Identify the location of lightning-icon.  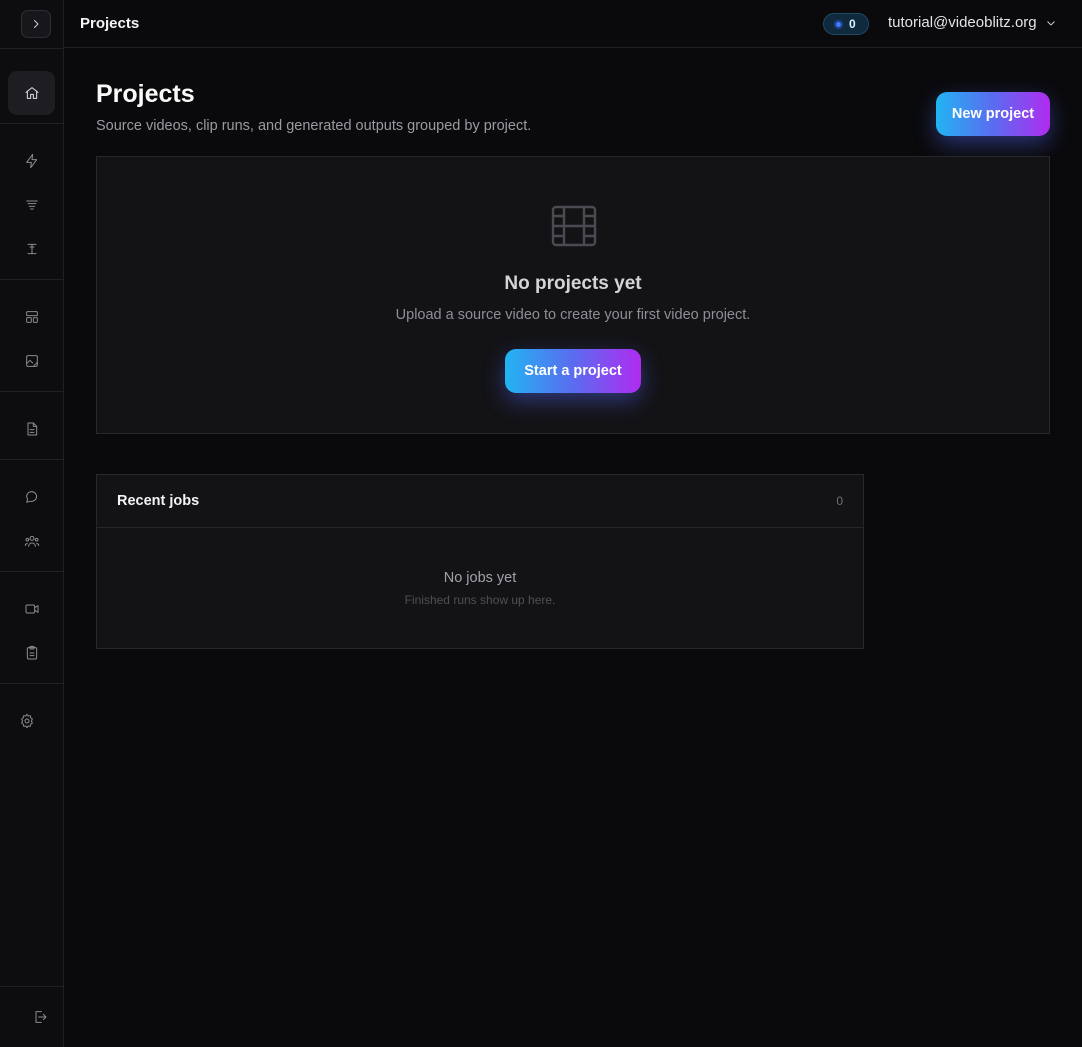
(31, 161).